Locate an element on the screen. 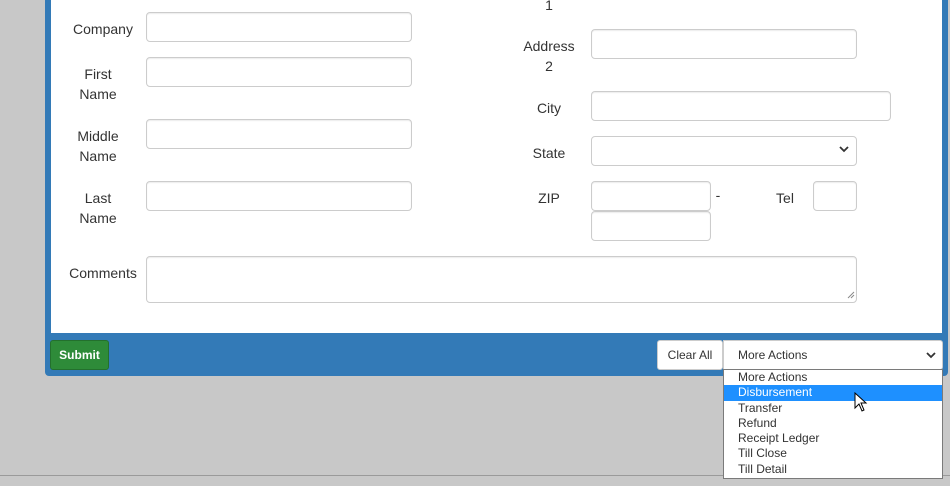  more-actions-select: More Actions is located at coordinates (833, 355).